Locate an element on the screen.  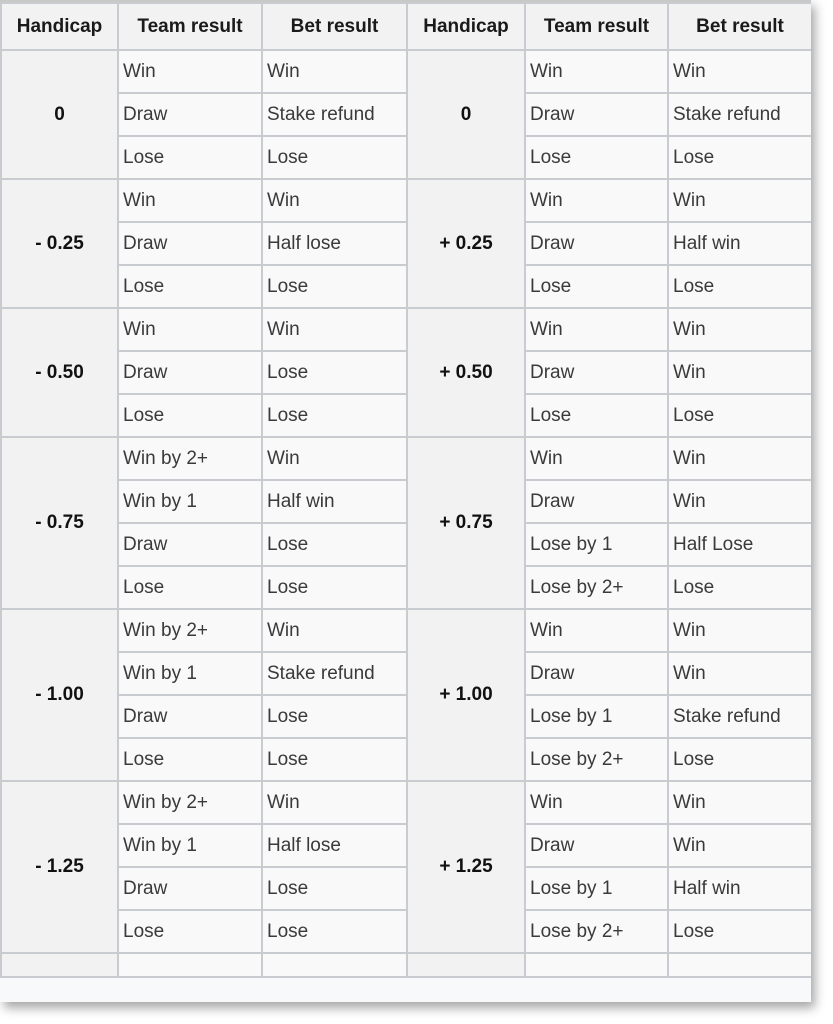
table-row-partial is located at coordinates (405, 965).